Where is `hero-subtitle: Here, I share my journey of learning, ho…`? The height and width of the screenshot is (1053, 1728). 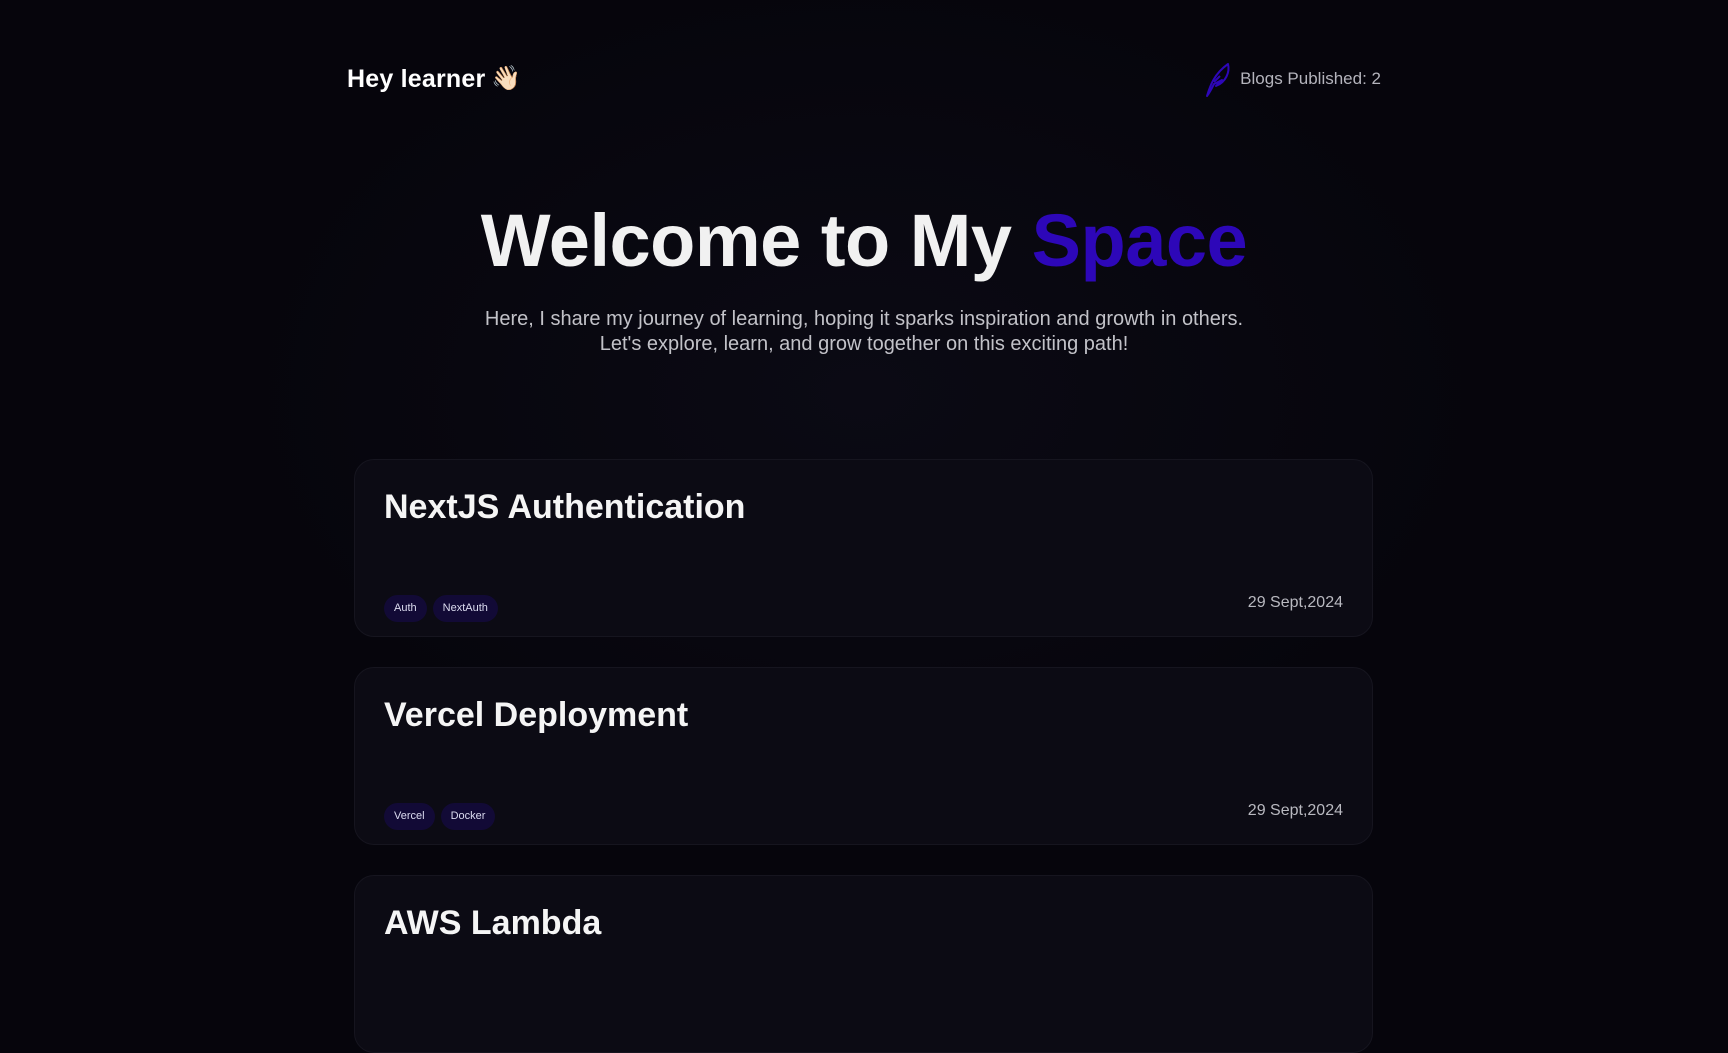 hero-subtitle: Here, I share my journey of learning, ho… is located at coordinates (864, 332).